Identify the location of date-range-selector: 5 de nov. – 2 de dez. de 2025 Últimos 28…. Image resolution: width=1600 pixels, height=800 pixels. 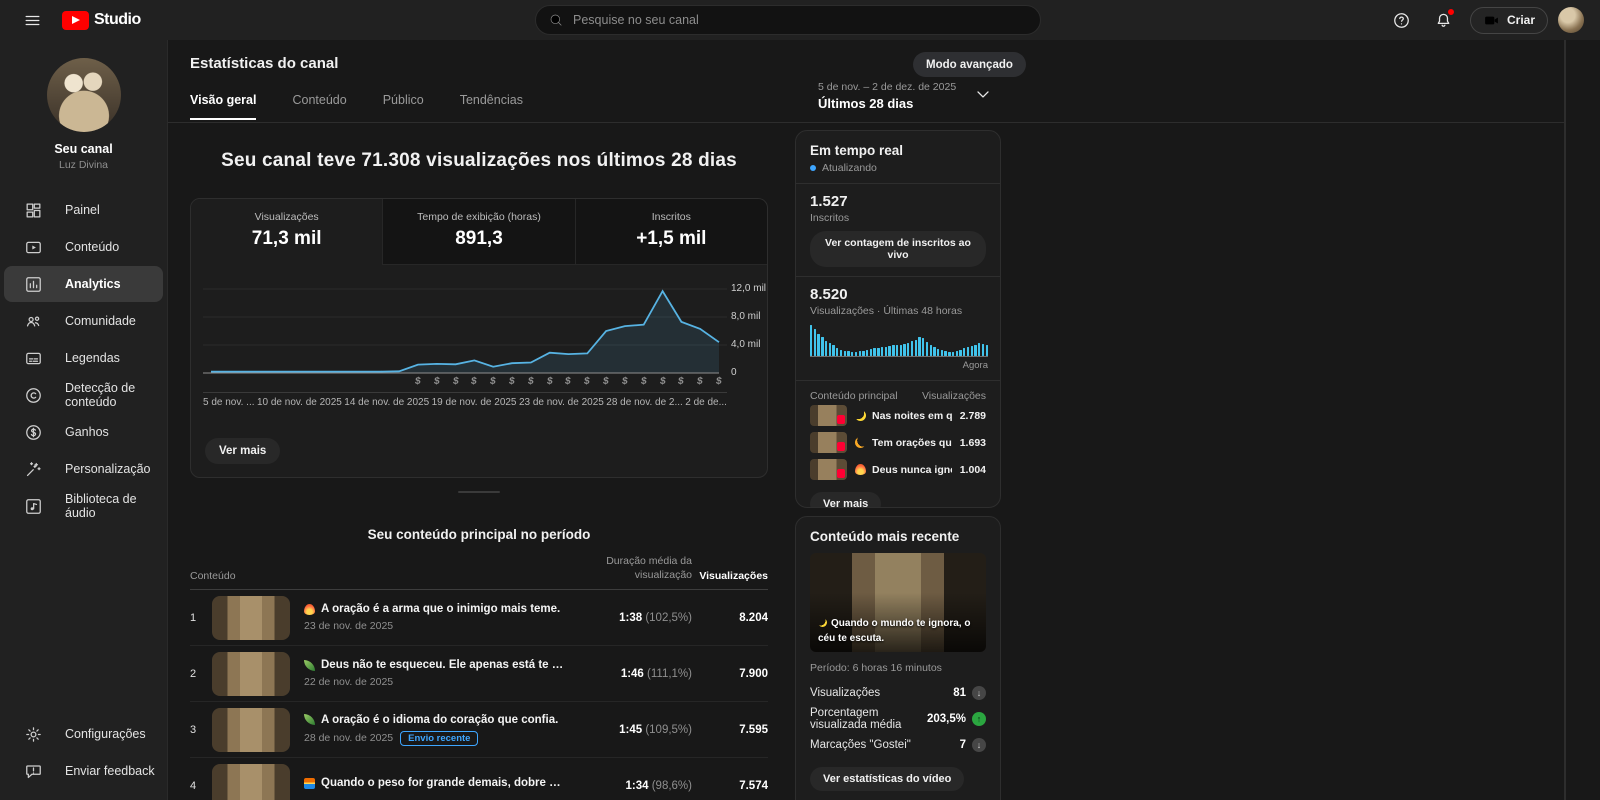
(905, 96).